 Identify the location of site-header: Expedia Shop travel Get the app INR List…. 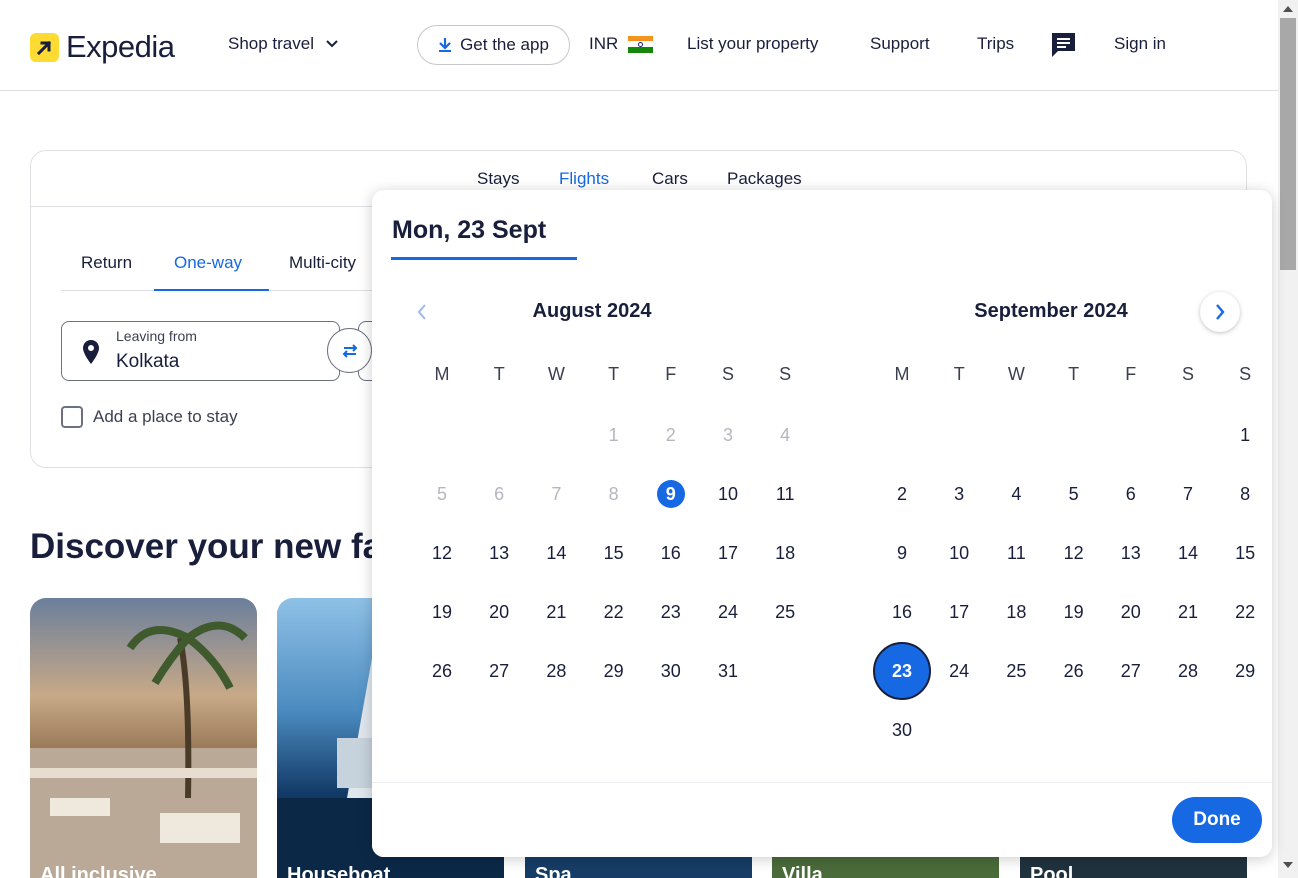
(639, 45).